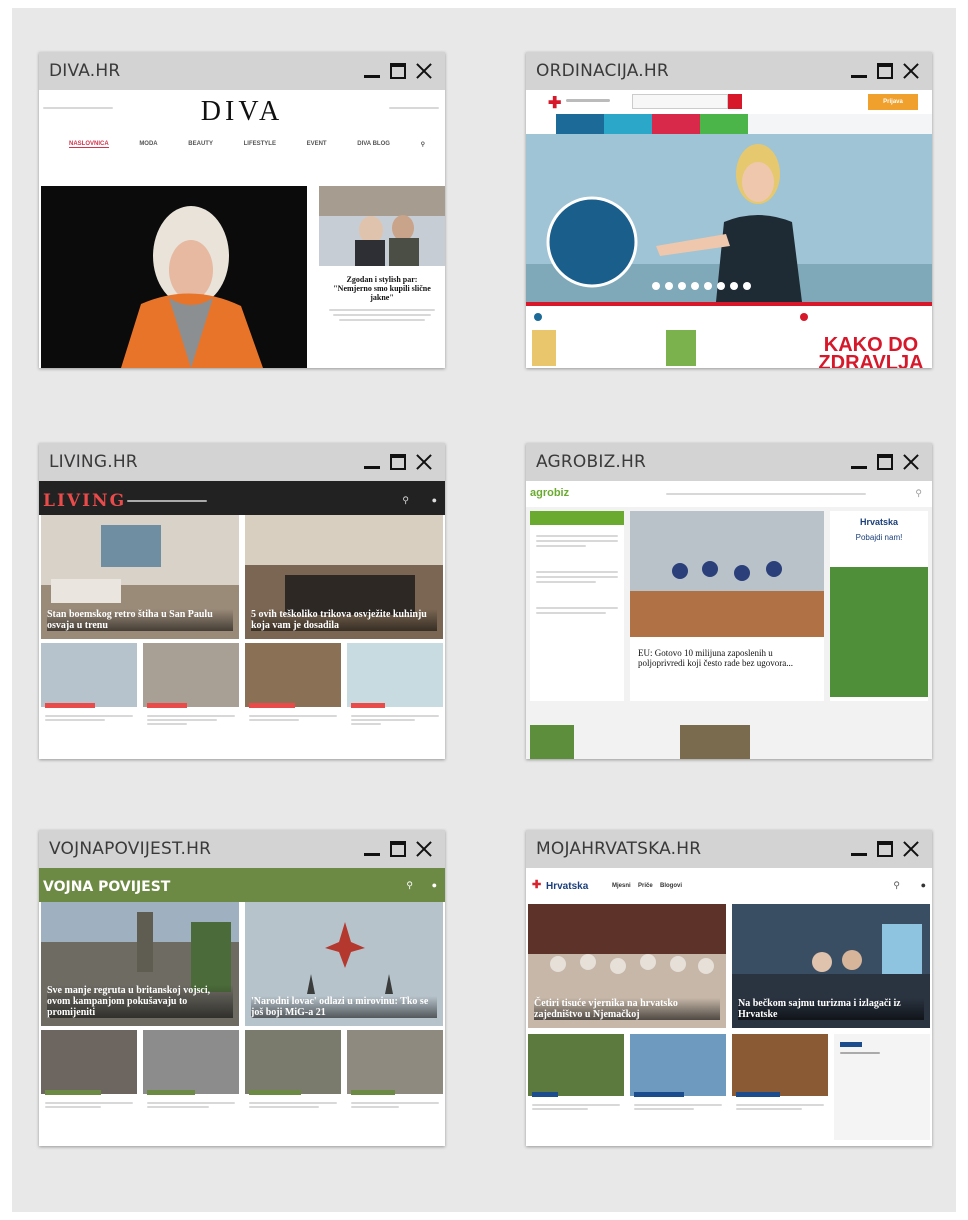 The height and width of the screenshot is (1220, 968). I want to click on nav-item: Mjesni, so click(621, 886).